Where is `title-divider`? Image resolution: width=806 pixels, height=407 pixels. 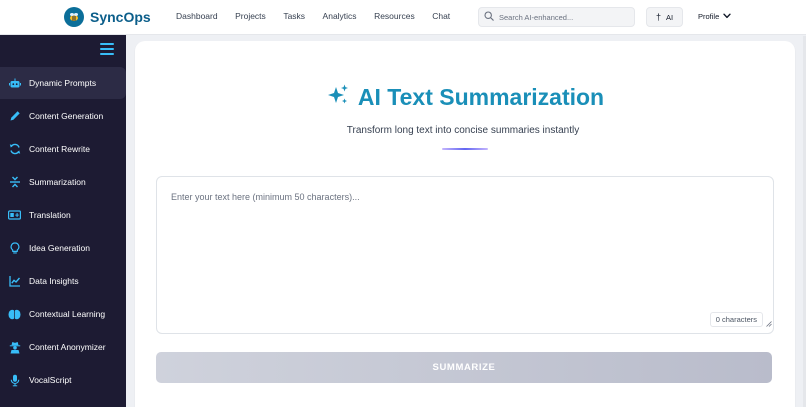 title-divider is located at coordinates (465, 149).